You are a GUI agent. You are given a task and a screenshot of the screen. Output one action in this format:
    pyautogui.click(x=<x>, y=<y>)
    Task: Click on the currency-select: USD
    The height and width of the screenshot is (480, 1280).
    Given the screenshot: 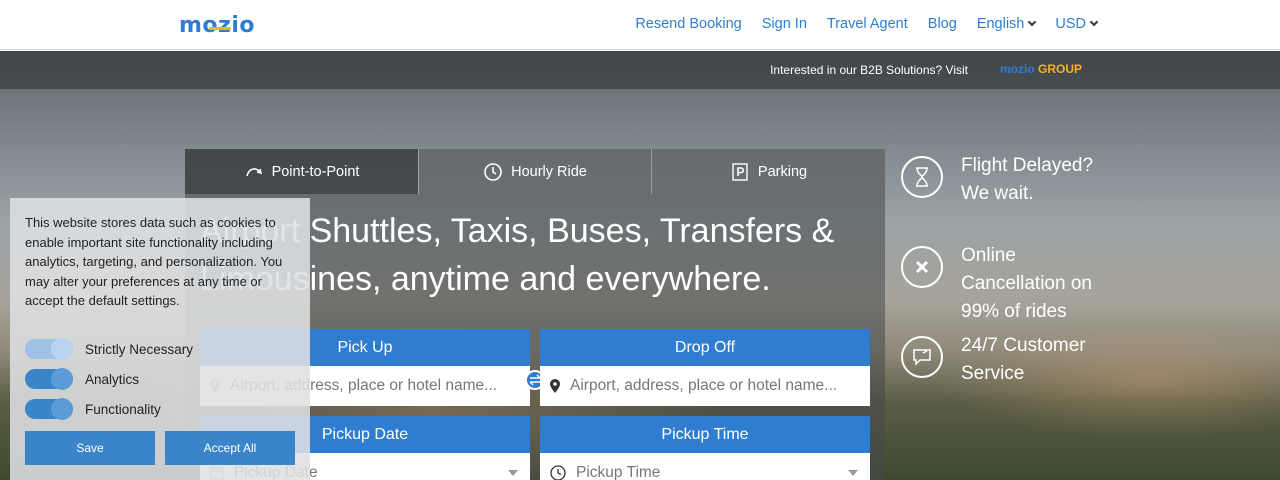 What is the action you would take?
    pyautogui.click(x=1077, y=24)
    